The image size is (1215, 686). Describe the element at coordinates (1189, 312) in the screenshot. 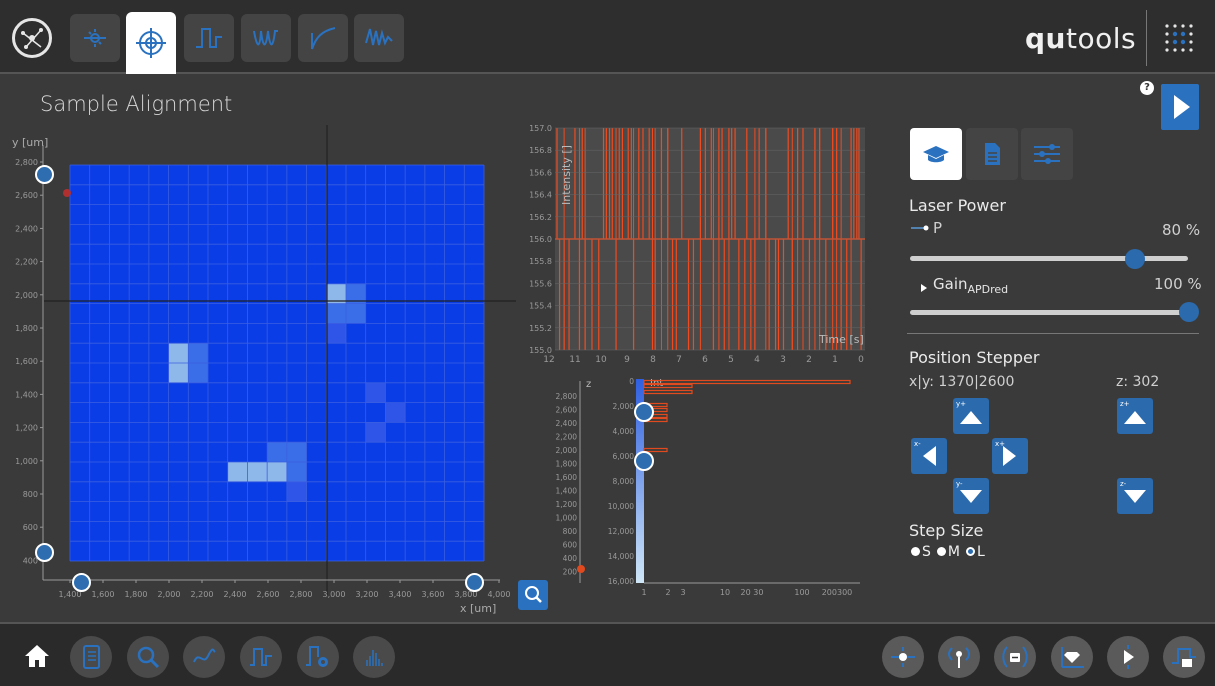

I see `gain-slider-knob` at that location.